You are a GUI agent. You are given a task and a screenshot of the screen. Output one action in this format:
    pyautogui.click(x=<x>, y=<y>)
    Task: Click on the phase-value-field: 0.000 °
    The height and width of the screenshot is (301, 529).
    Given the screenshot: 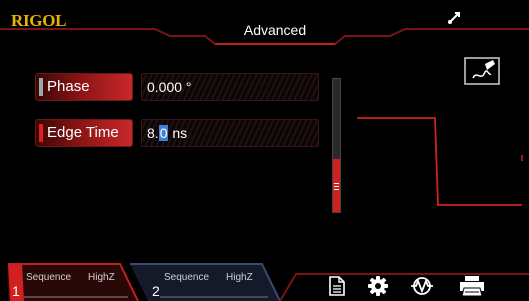 What is the action you would take?
    pyautogui.click(x=230, y=87)
    